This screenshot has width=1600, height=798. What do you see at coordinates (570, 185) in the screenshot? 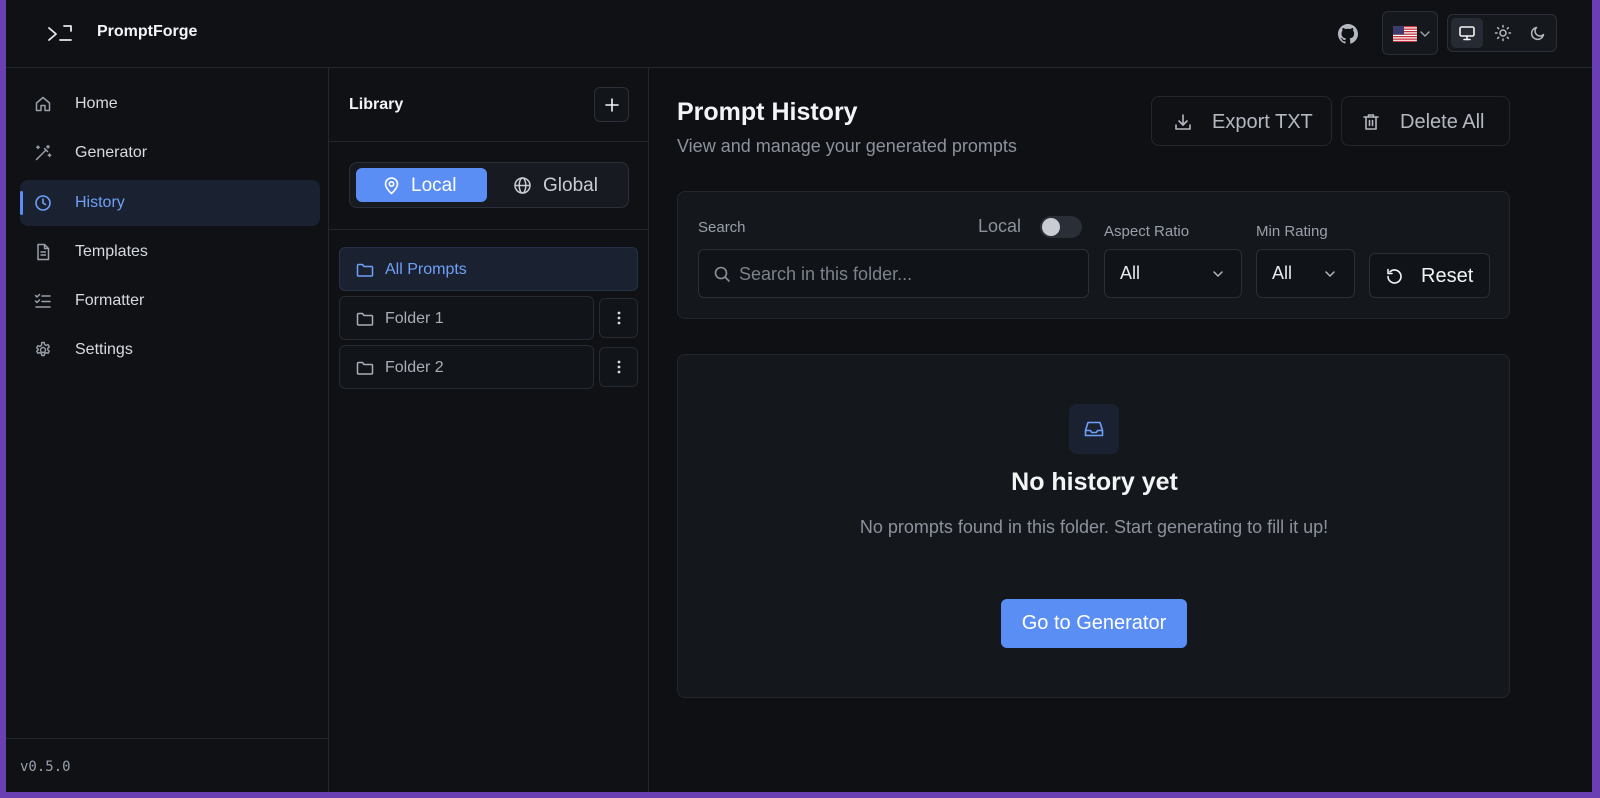
I see `scope-global-label: Global` at bounding box center [570, 185].